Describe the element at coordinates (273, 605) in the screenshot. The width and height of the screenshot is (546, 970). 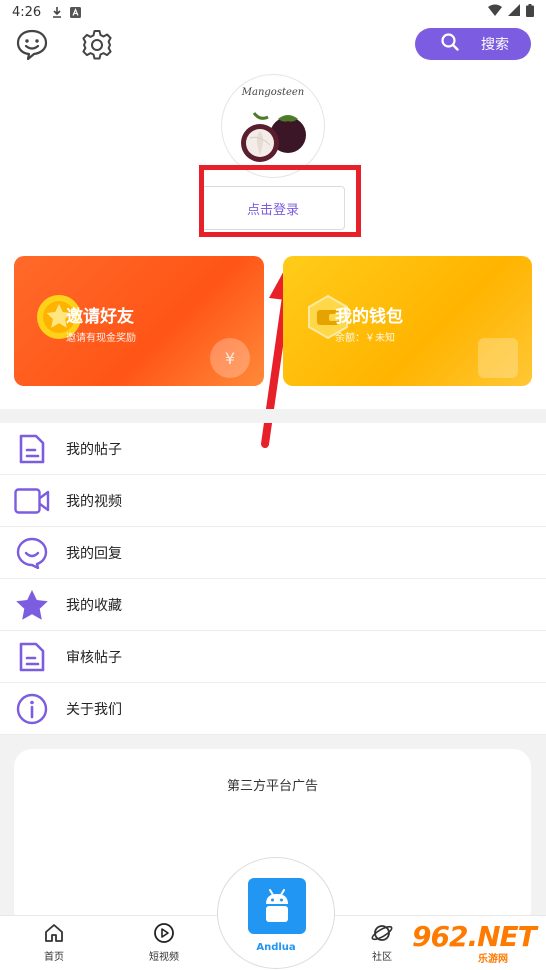
I see `menu-item-my-favorites: 我的收藏` at that location.